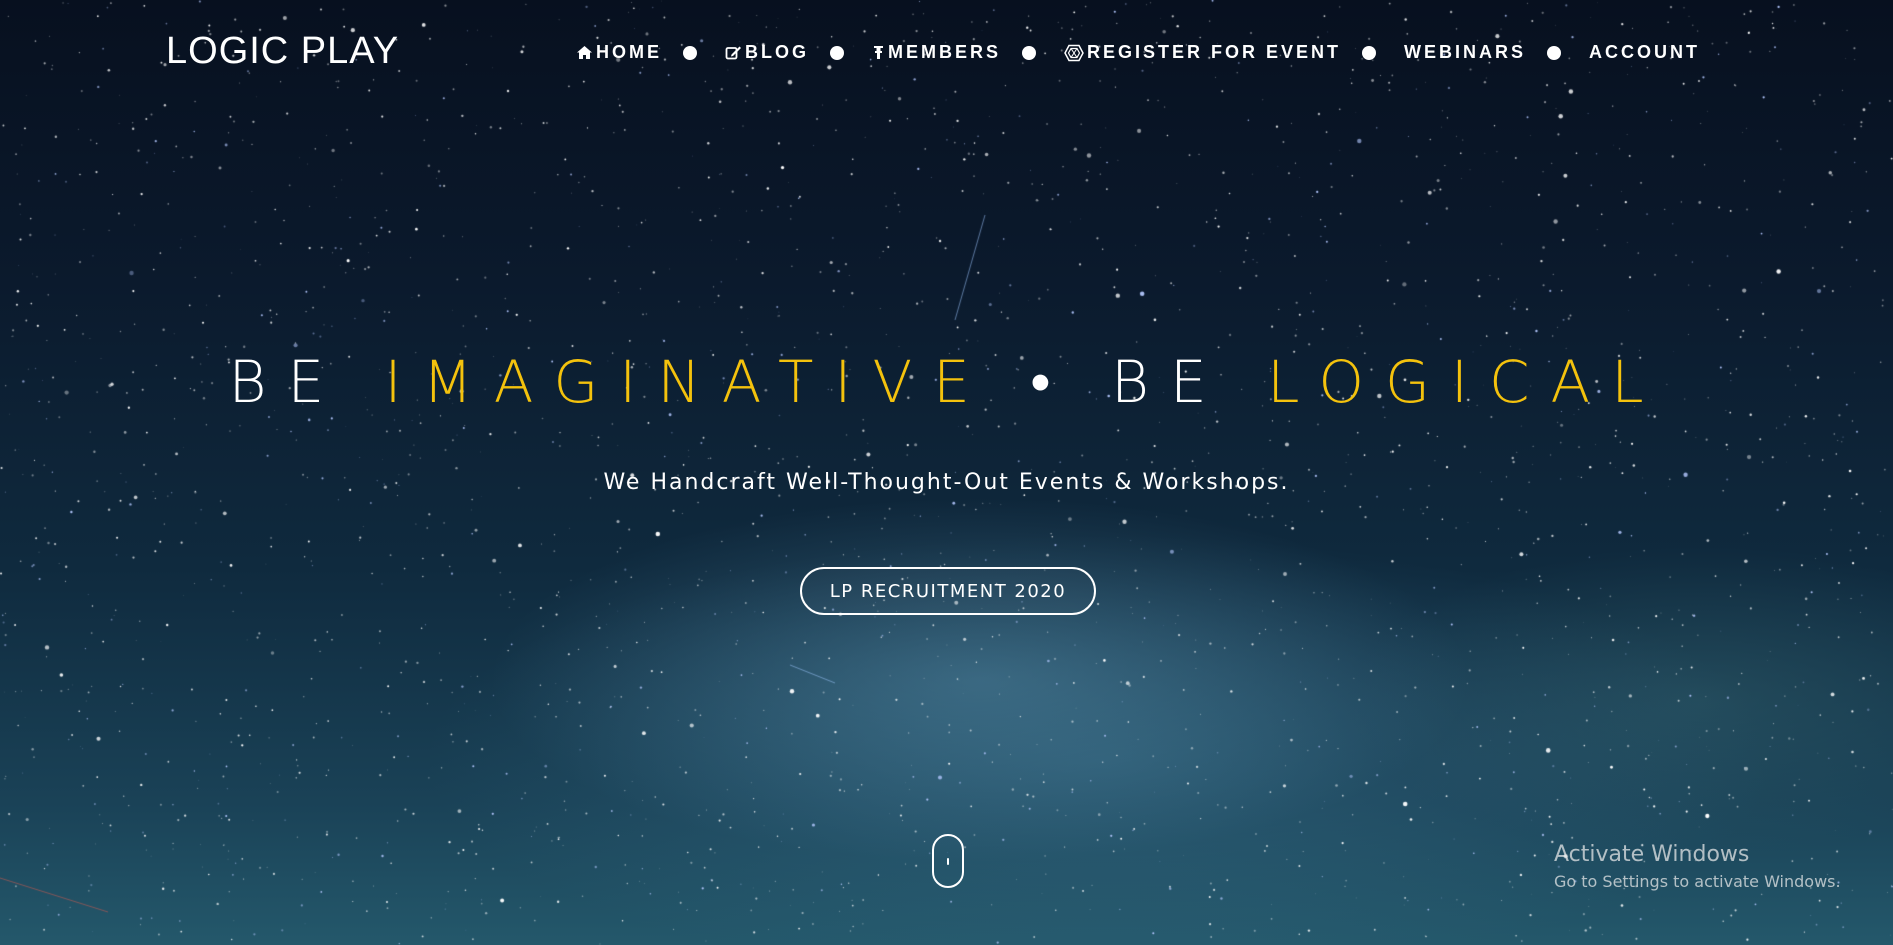 The height and width of the screenshot is (945, 1893). What do you see at coordinates (1074, 52) in the screenshot?
I see `hexagon-icon` at bounding box center [1074, 52].